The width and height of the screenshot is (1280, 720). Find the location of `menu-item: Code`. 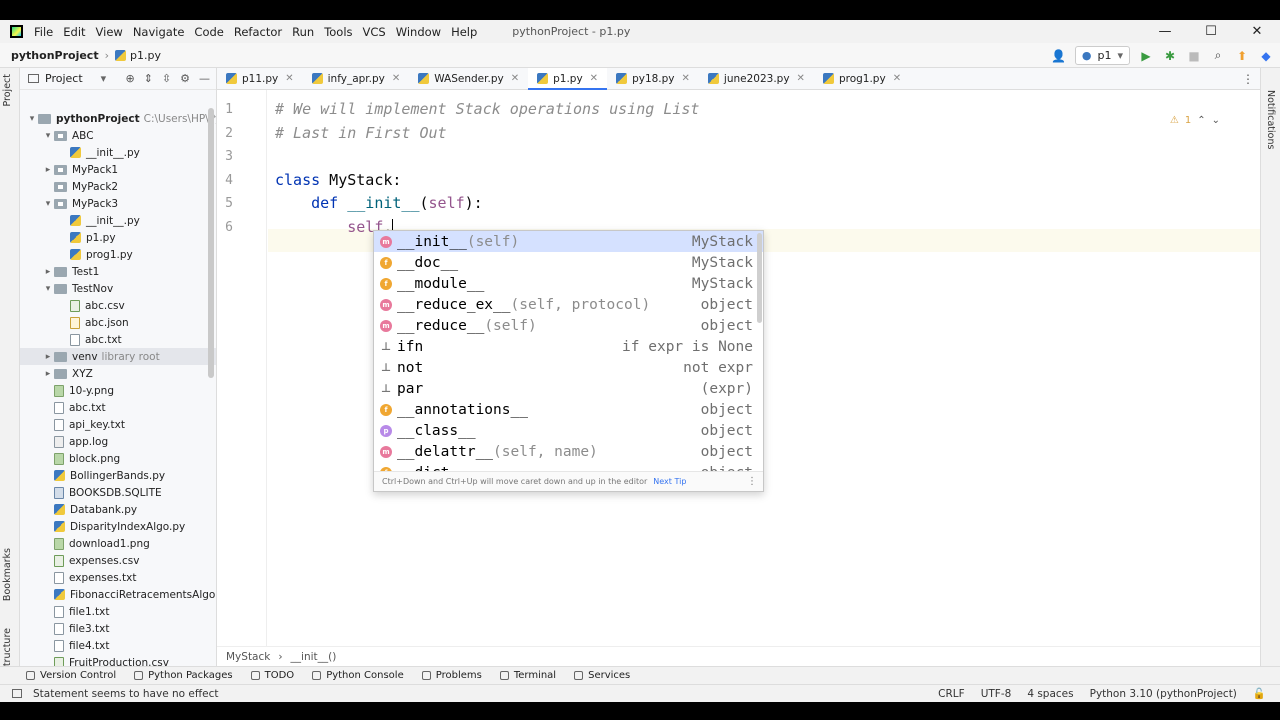

menu-item: Code is located at coordinates (208, 32).